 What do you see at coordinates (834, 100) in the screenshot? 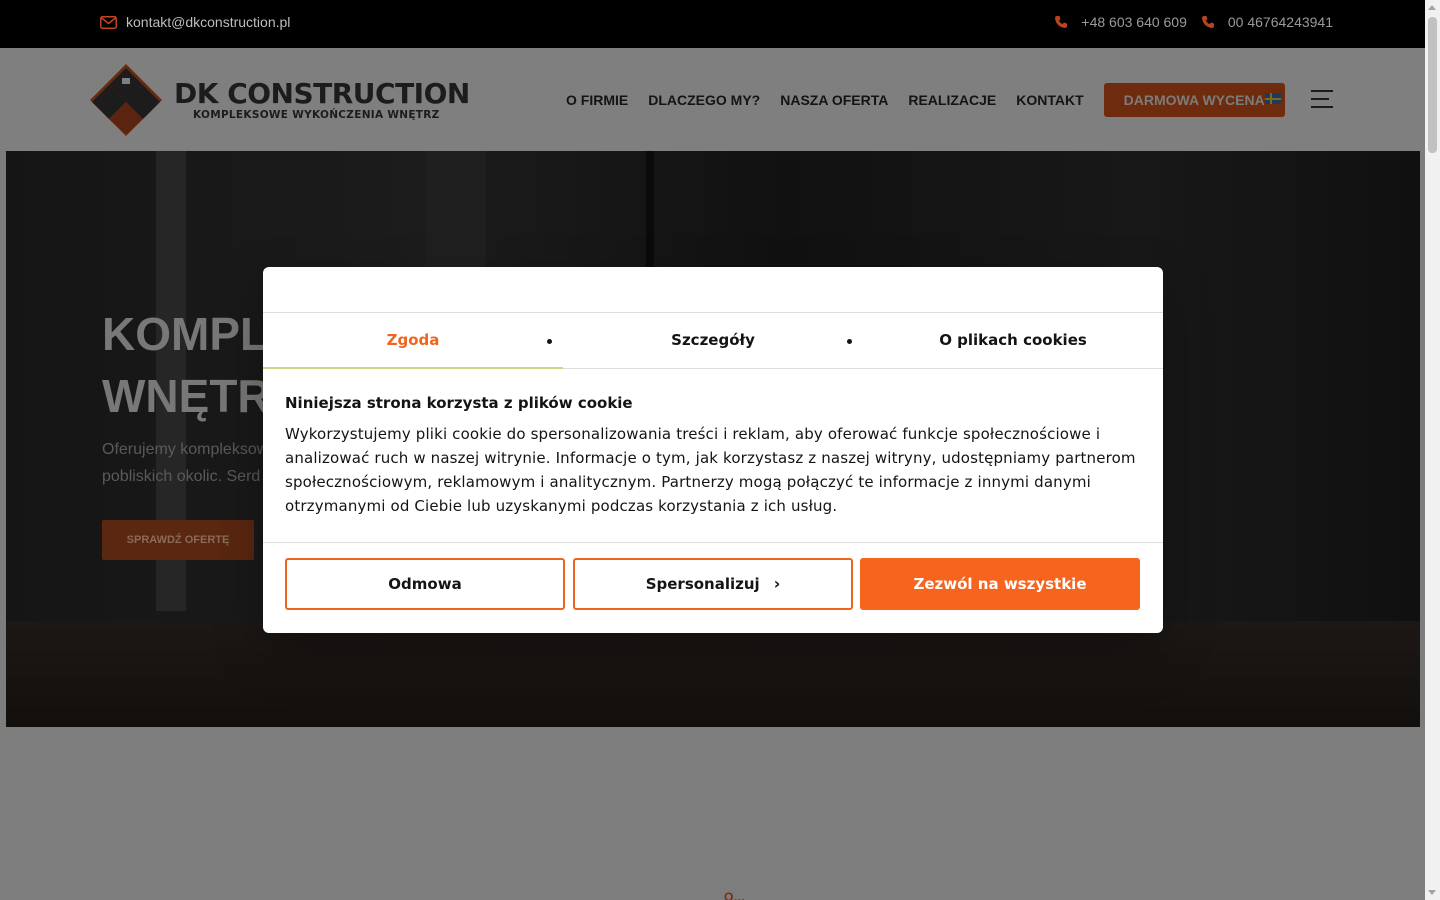
I see `nav-item-nasza-oferta: NASZA OFERTA` at bounding box center [834, 100].